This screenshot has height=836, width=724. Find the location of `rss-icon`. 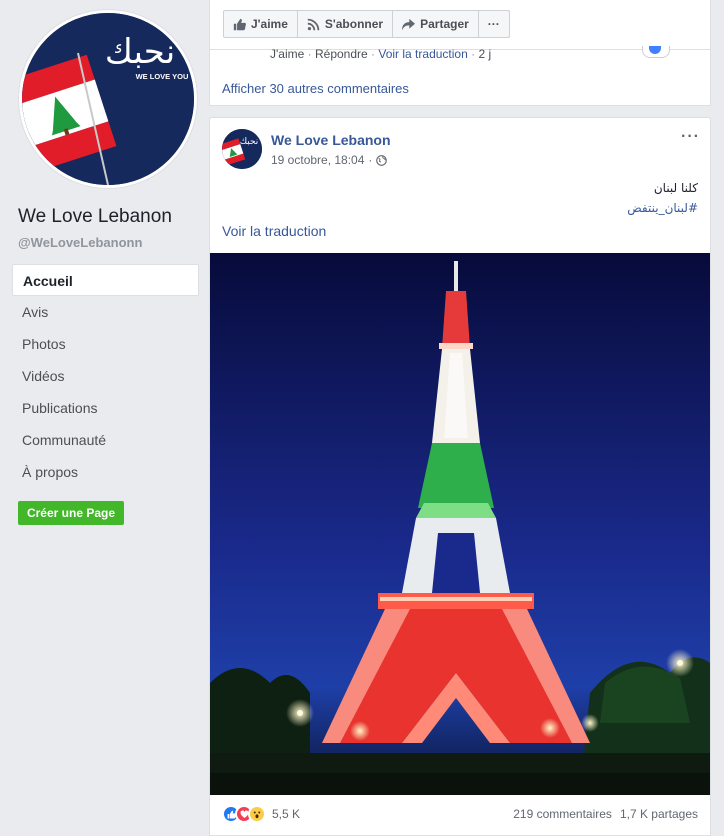

rss-icon is located at coordinates (313, 24).